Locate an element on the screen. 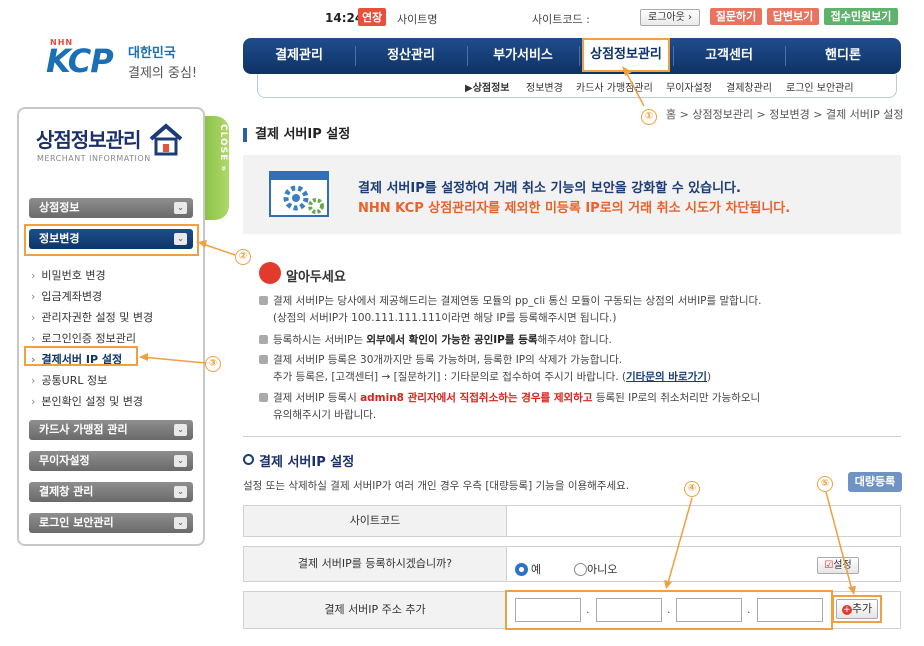 This screenshot has height=646, width=924. radio-yes-label: 예 is located at coordinates (536, 569).